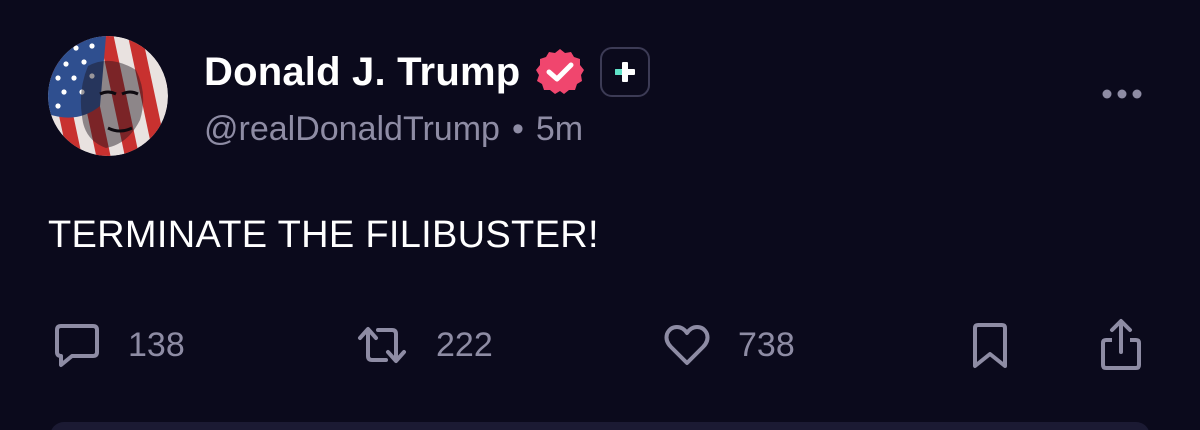 The width and height of the screenshot is (1200, 430). Describe the element at coordinates (118, 345) in the screenshot. I see `reply-button: 138` at that location.